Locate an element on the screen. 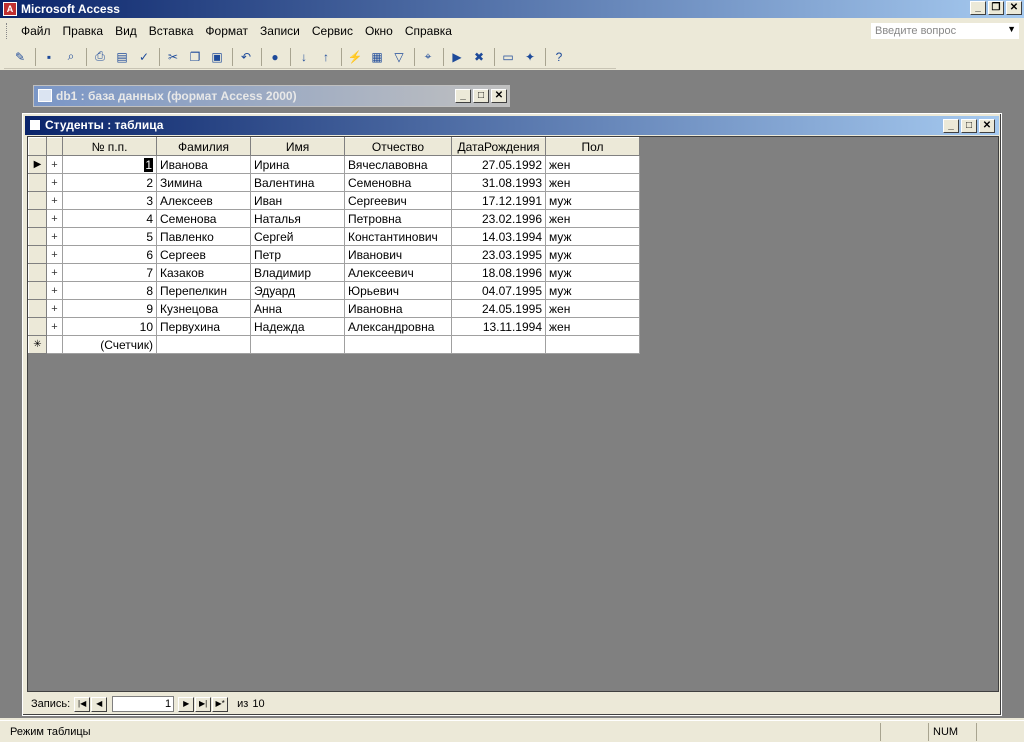 The height and width of the screenshot is (742, 1024). prev-record-button: ◀ is located at coordinates (99, 704).